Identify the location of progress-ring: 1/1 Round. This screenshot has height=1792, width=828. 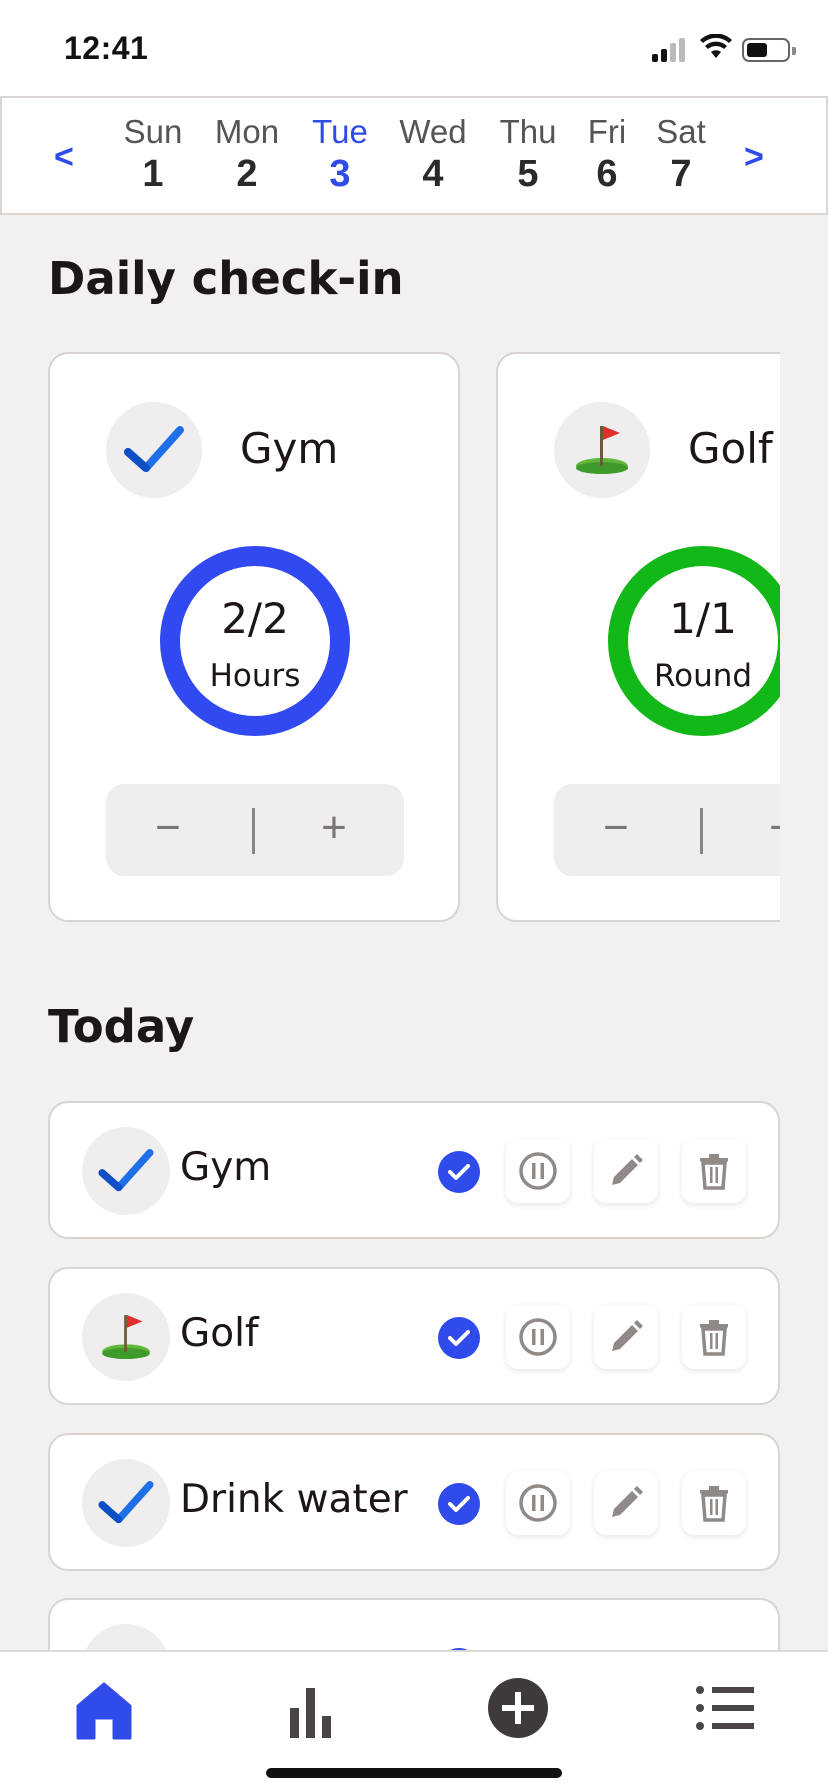
(694, 641).